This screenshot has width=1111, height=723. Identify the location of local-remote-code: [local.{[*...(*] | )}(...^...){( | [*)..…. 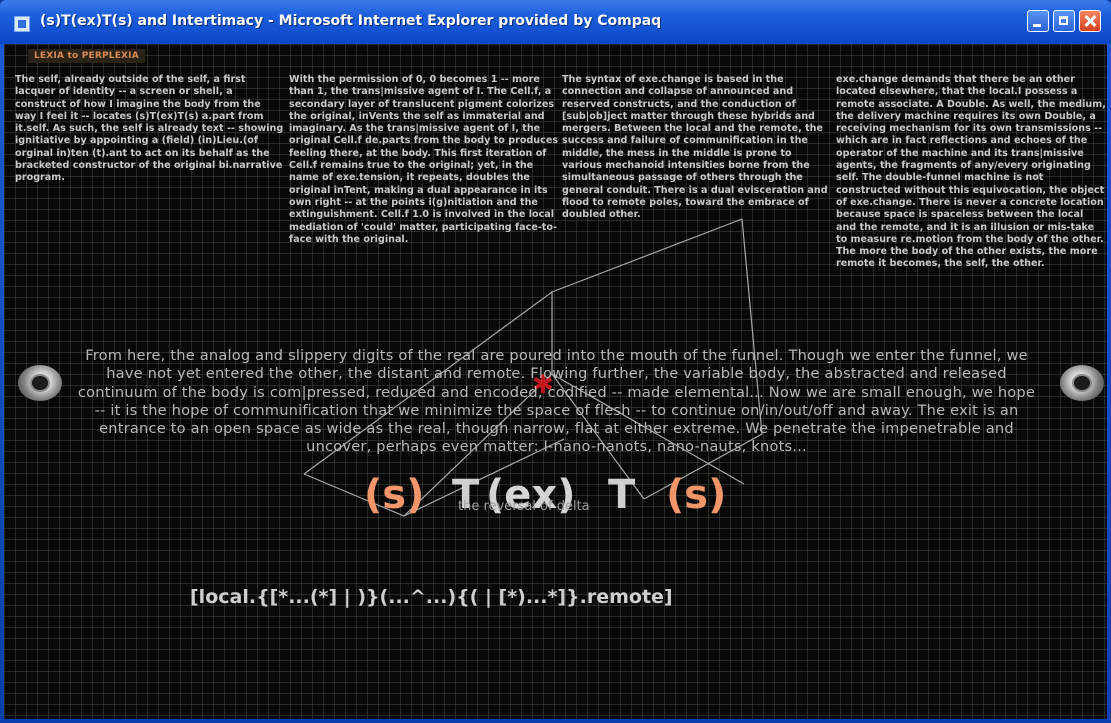
(431, 597).